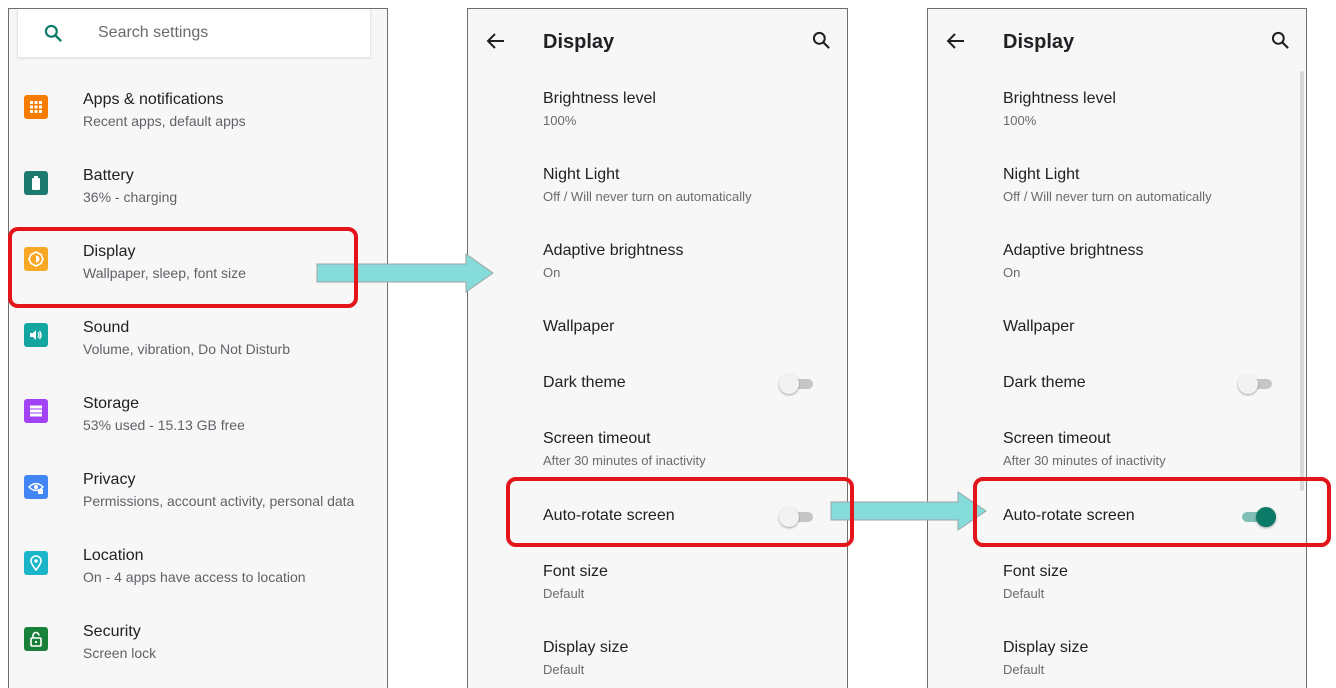  What do you see at coordinates (36, 639) in the screenshot?
I see `lock-icon` at bounding box center [36, 639].